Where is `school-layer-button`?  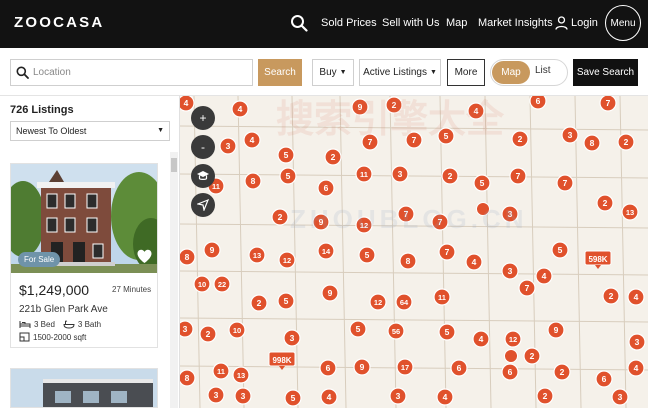 school-layer-button is located at coordinates (203, 176).